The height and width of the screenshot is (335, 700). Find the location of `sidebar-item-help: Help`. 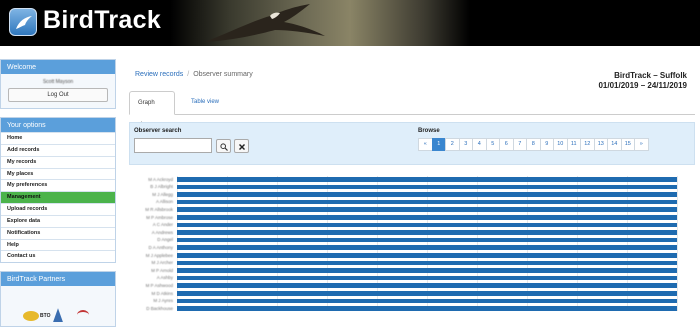

sidebar-item-help: Help is located at coordinates (58, 244).